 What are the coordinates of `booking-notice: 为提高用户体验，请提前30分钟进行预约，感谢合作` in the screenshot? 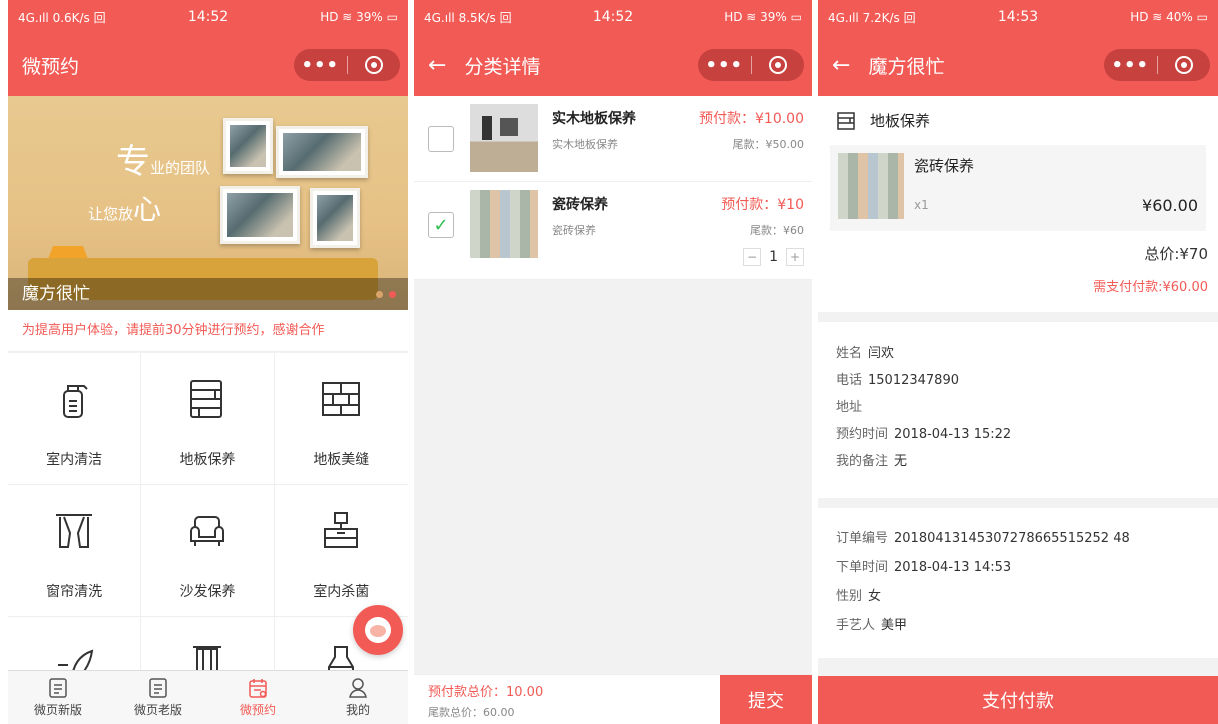 It's located at (208, 331).